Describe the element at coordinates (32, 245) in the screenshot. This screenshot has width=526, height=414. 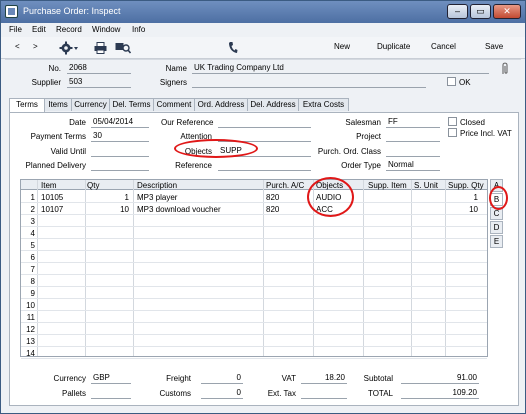
I see `row-number: 5` at that location.